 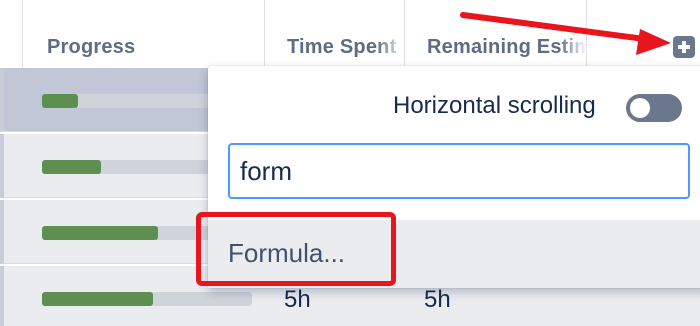 I want to click on column-header-remaining-estimate: Remaining Estimate, so click(x=495, y=34).